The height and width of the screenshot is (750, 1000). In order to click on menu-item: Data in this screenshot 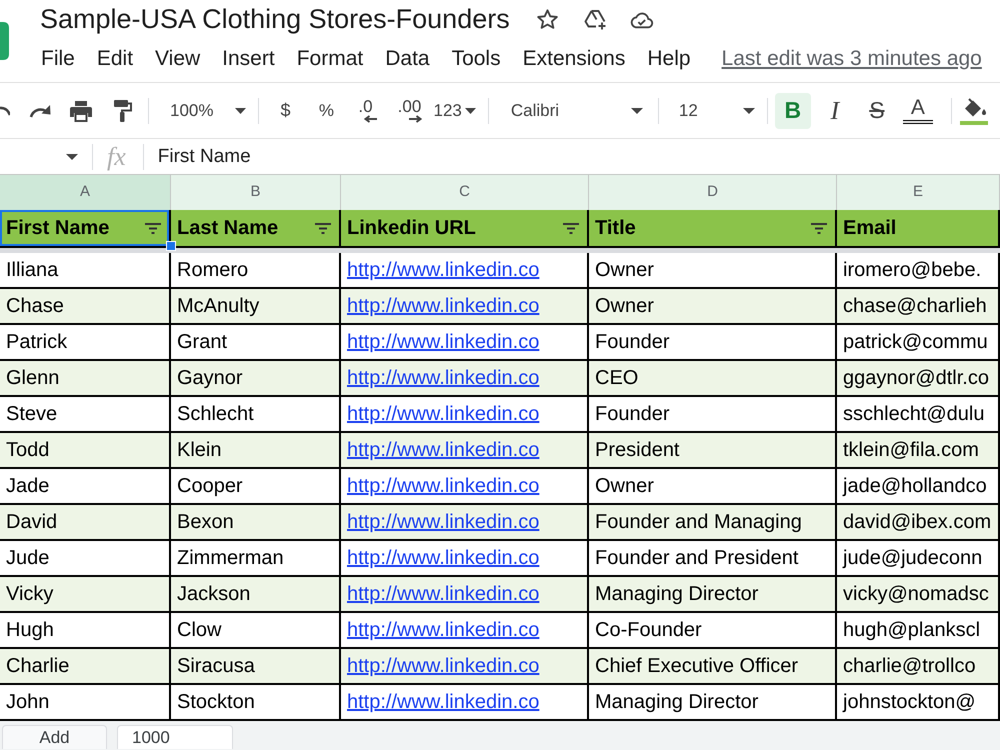, I will do `click(407, 58)`.